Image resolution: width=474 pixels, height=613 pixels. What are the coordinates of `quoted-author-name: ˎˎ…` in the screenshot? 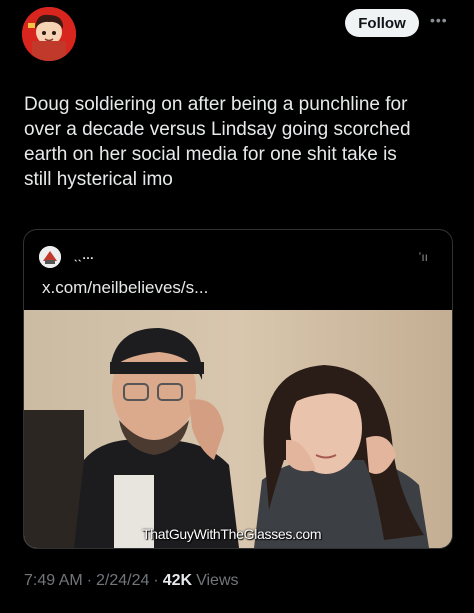 It's located at (84, 255).